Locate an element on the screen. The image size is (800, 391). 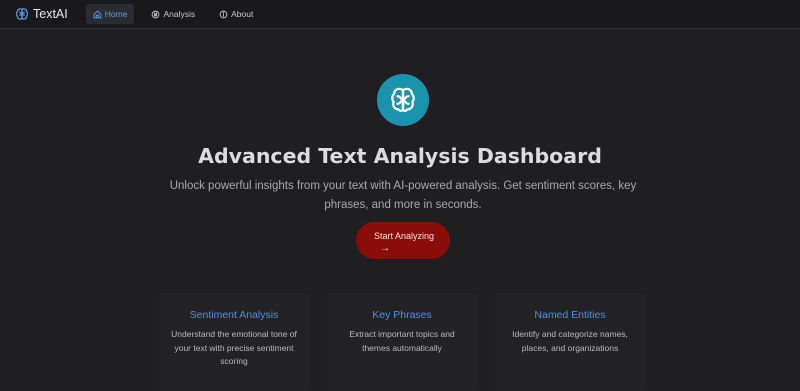
feature-card-title: Named Entities is located at coordinates (570, 315).